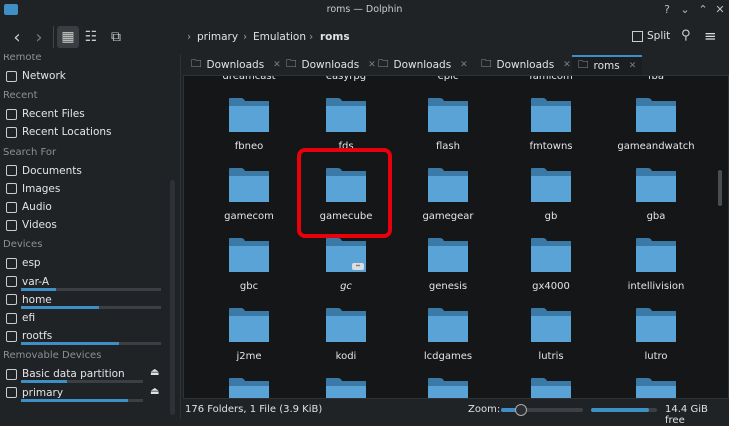 The height and width of the screenshot is (426, 729). What do you see at coordinates (52, 170) in the screenshot?
I see `sidebar-item-label: Documents` at bounding box center [52, 170].